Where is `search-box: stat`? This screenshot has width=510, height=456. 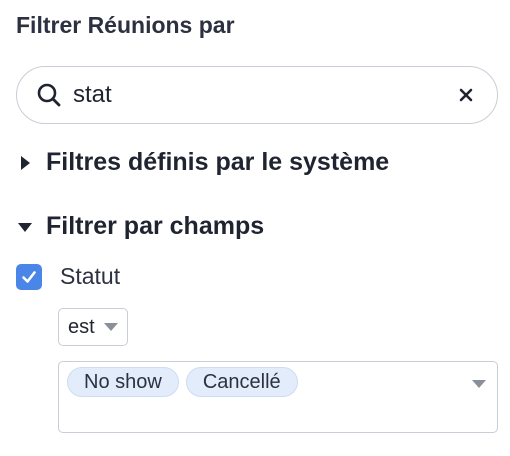 search-box: stat is located at coordinates (257, 95).